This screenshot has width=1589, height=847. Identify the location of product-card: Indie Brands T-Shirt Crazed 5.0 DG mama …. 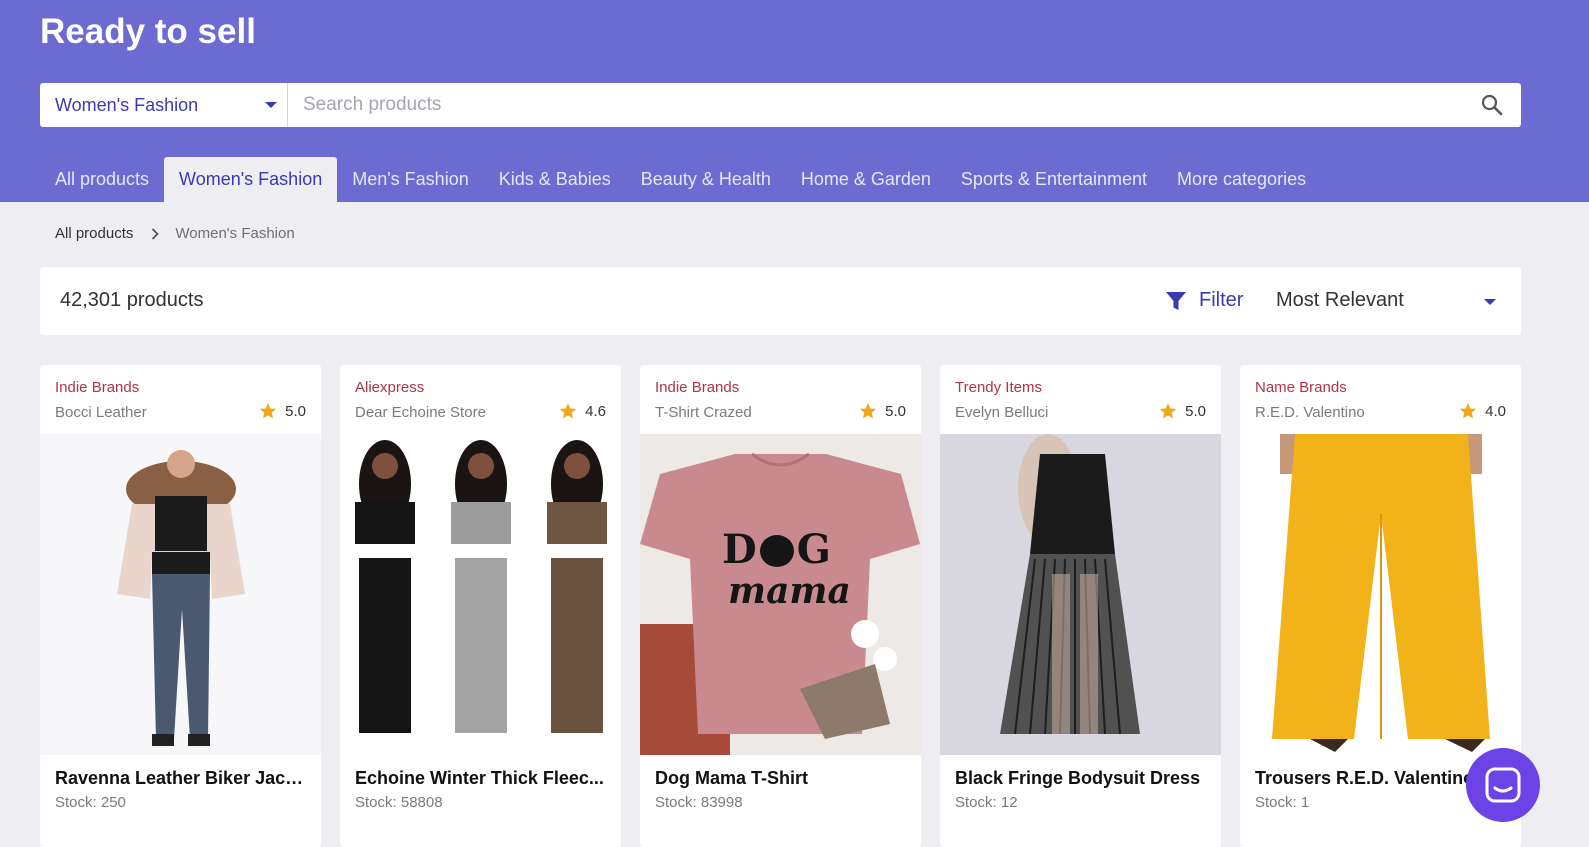
(780, 606).